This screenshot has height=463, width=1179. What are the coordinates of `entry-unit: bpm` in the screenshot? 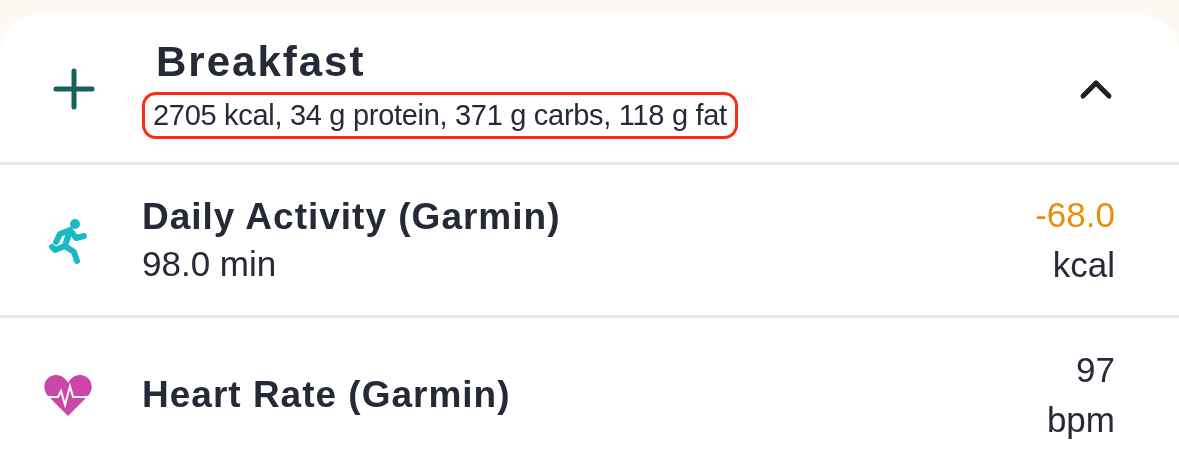 It's located at (1080, 419).